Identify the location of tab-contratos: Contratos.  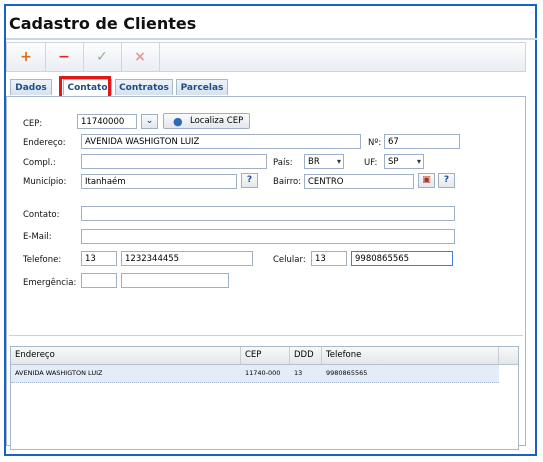
(144, 87).